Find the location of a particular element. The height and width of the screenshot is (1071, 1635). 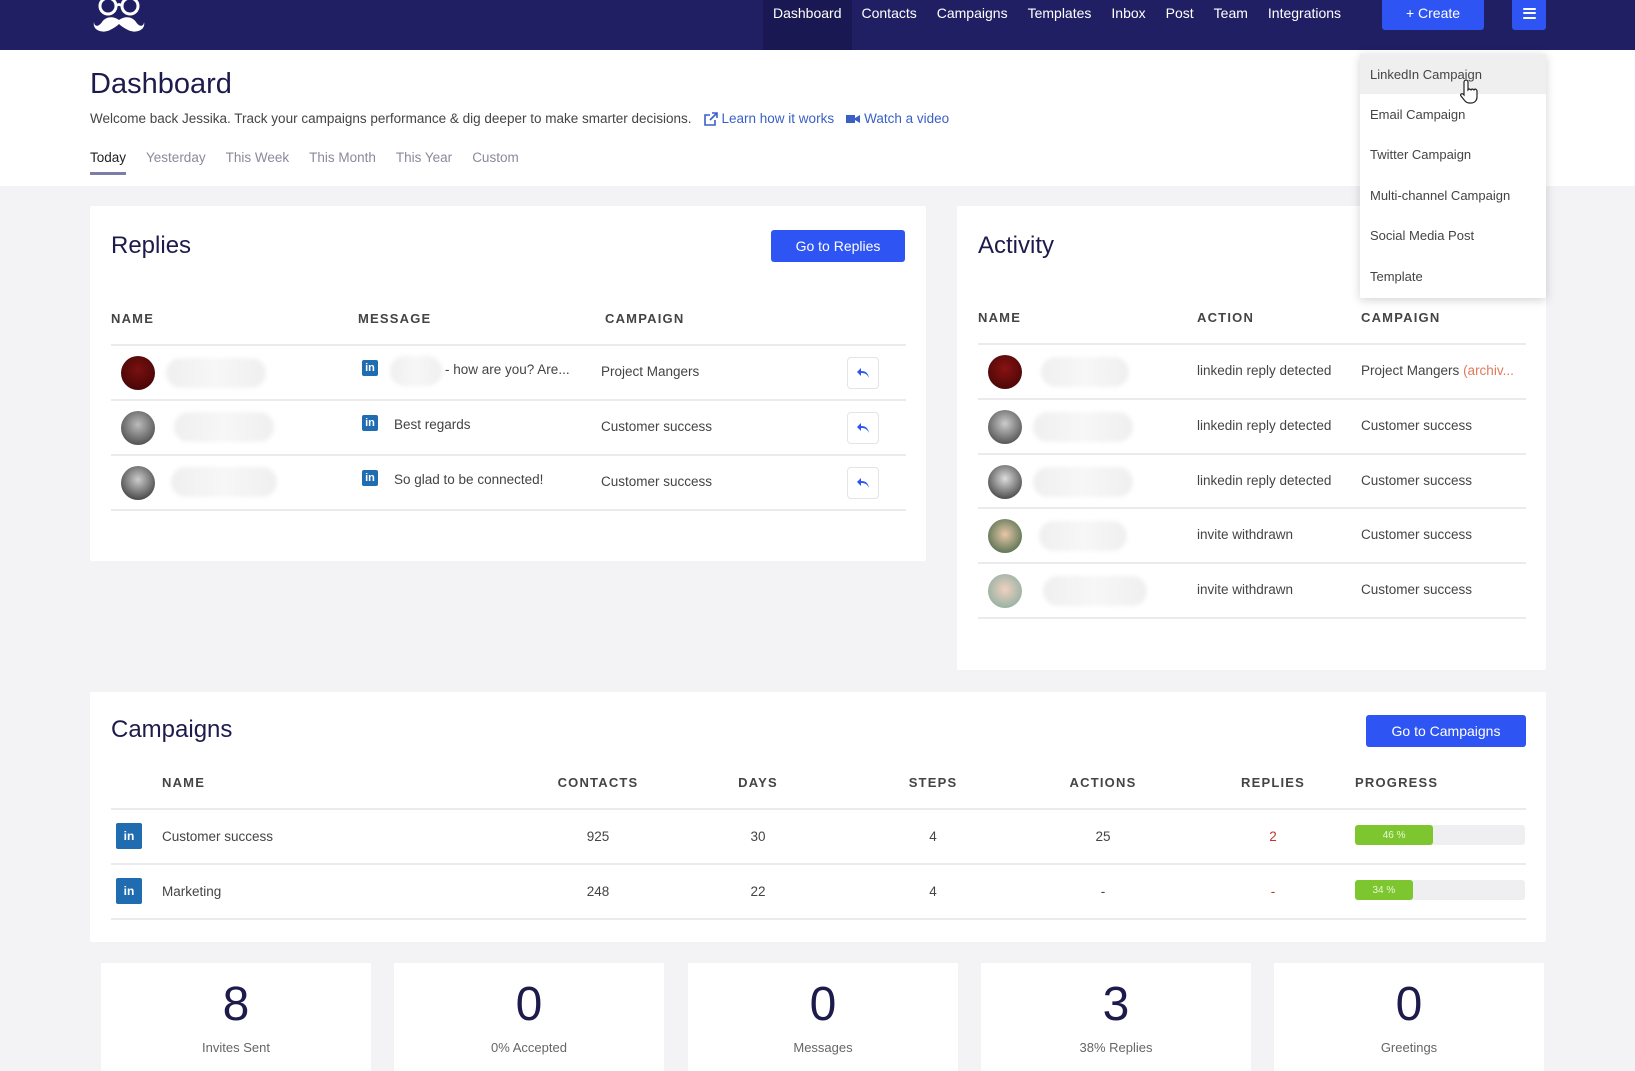

col-header-replies: REPLIES is located at coordinates (1273, 782).